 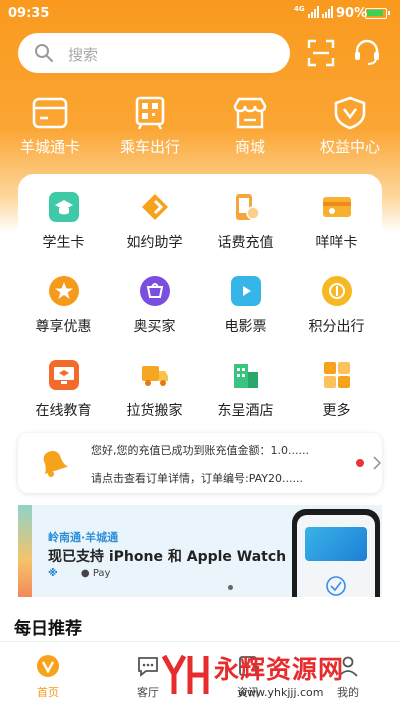 What do you see at coordinates (79, 573) in the screenshot?
I see `banner-logos: ※ ● Pay` at bounding box center [79, 573].